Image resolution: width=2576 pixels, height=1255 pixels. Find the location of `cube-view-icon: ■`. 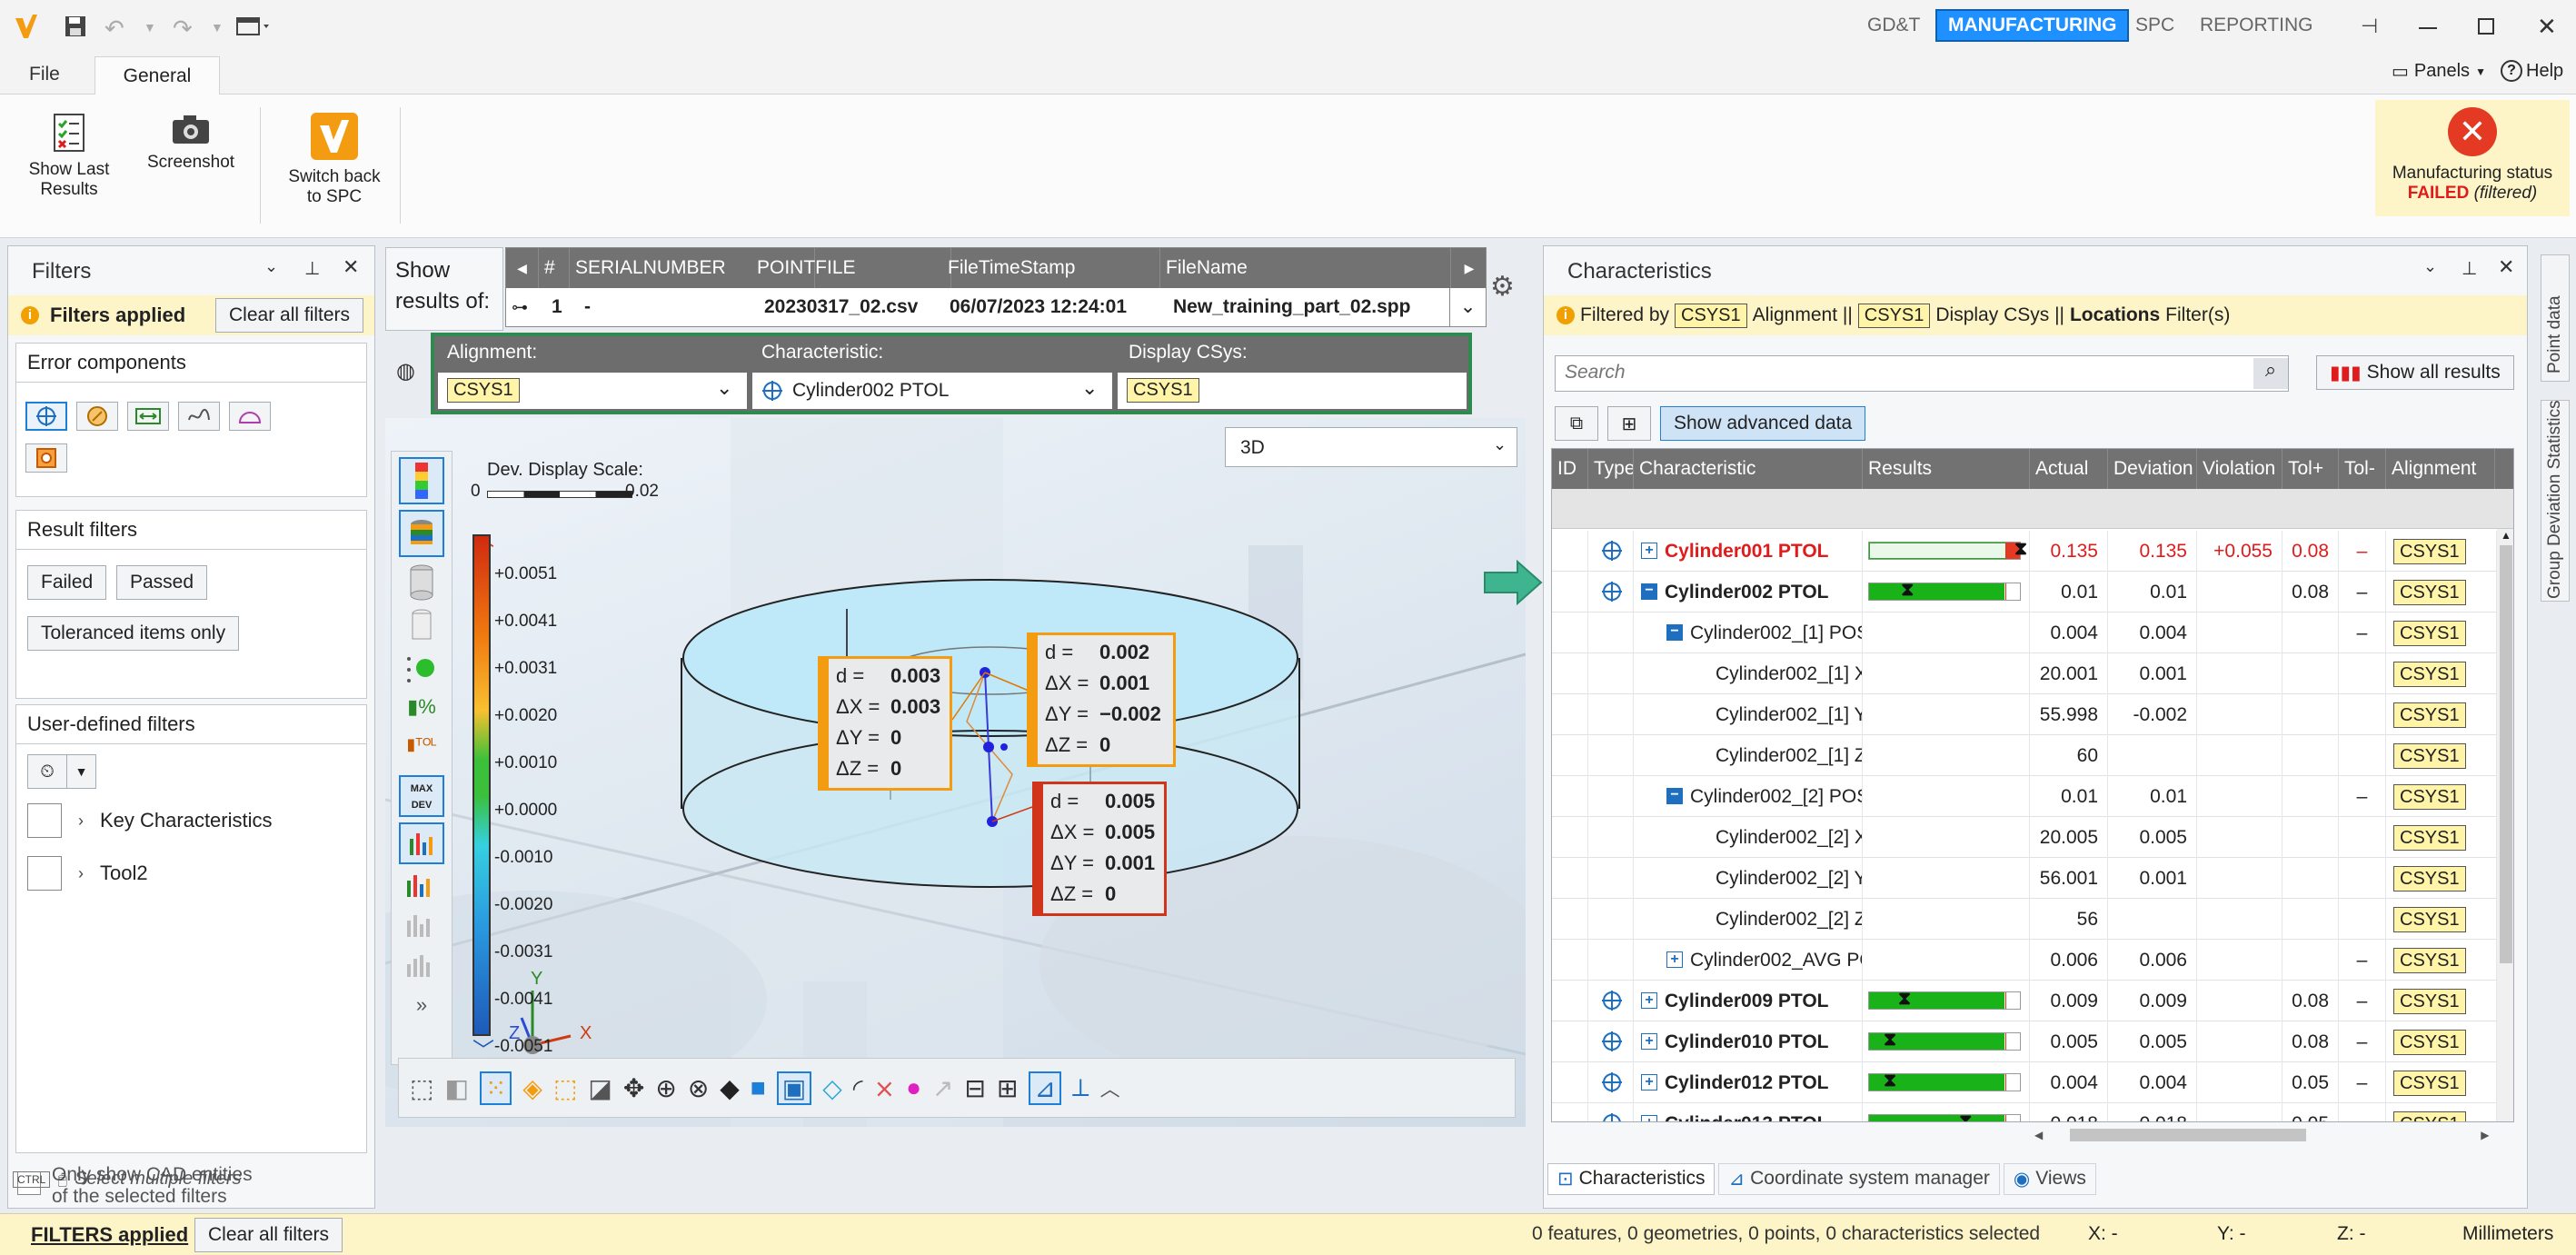

cube-view-icon: ■ is located at coordinates (759, 1087).